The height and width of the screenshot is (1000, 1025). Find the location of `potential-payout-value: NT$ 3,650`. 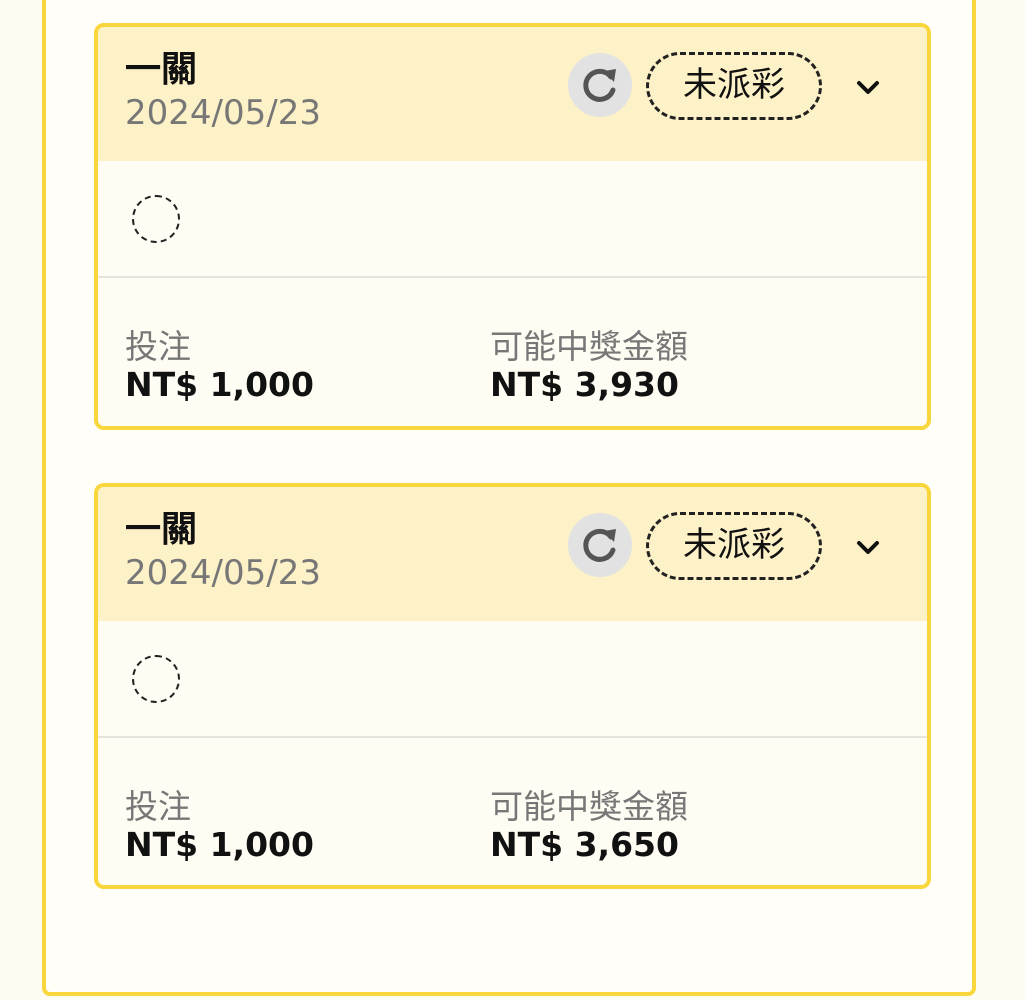

potential-payout-value: NT$ 3,650 is located at coordinates (584, 844).